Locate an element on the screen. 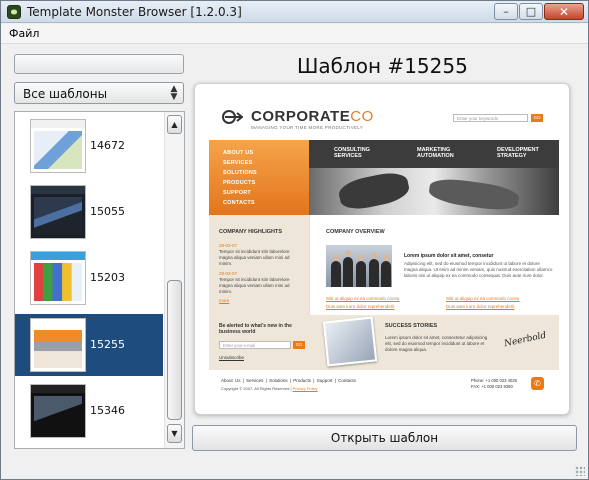 The image size is (589, 480). logo-arrow-icon is located at coordinates (232, 117).